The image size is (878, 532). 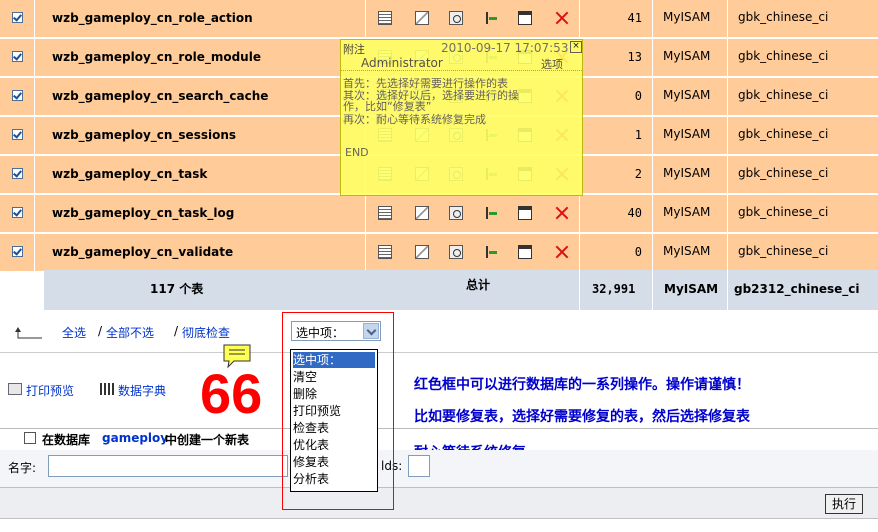 I want to click on close-icon: ×, so click(x=576, y=47).